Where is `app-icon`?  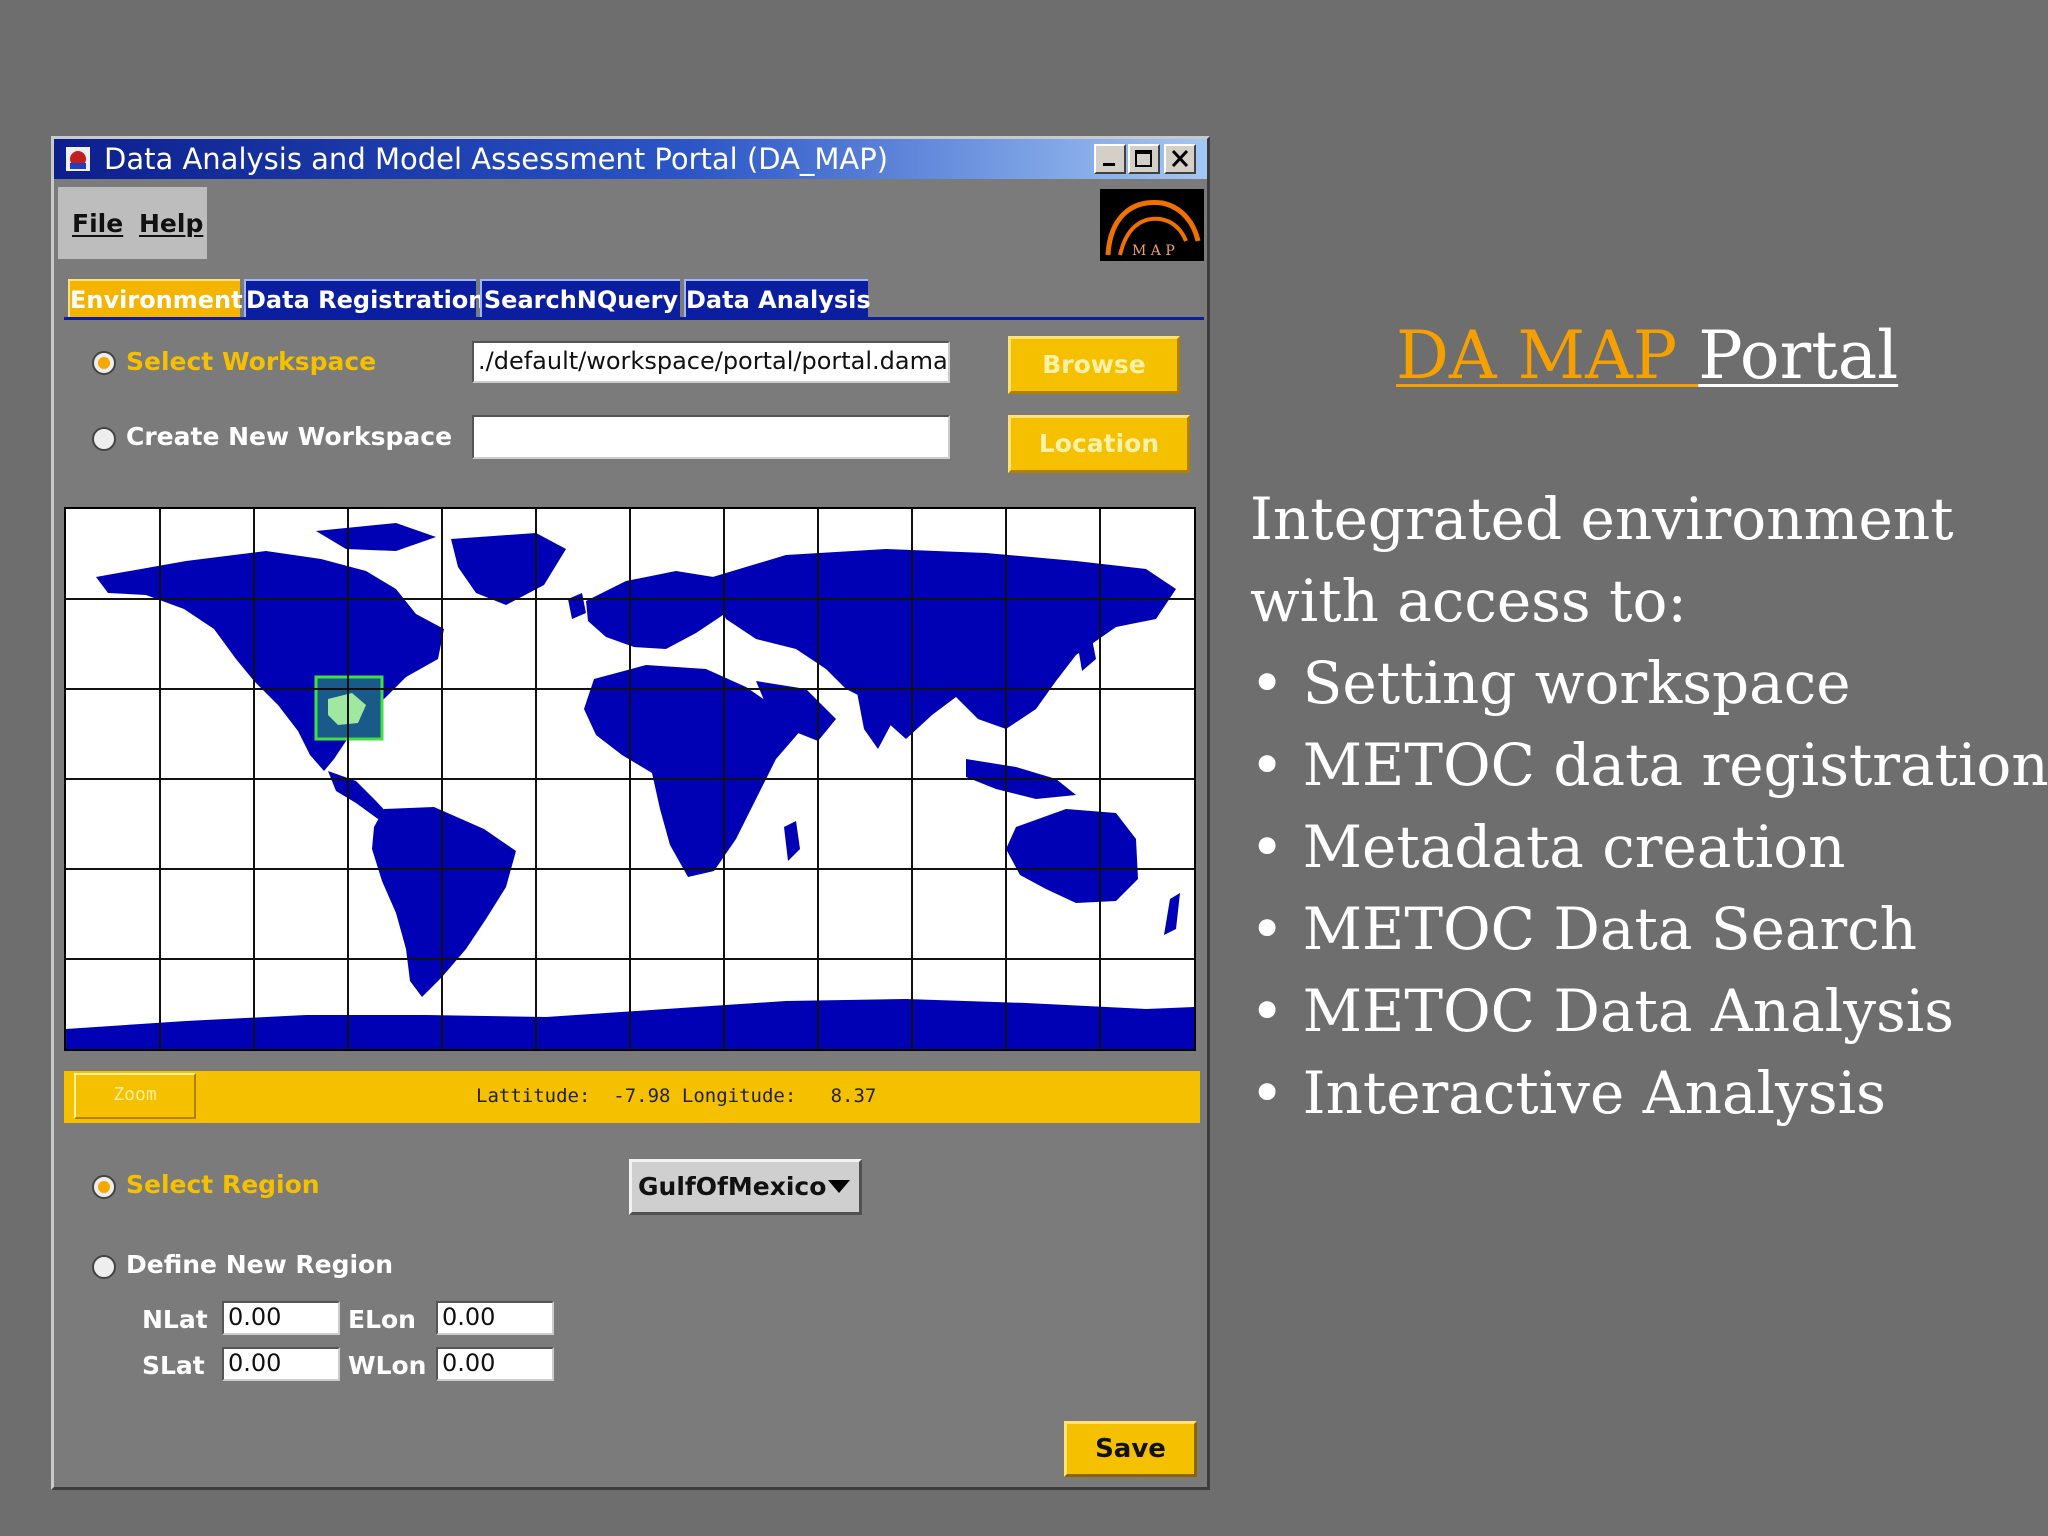
app-icon is located at coordinates (78, 159).